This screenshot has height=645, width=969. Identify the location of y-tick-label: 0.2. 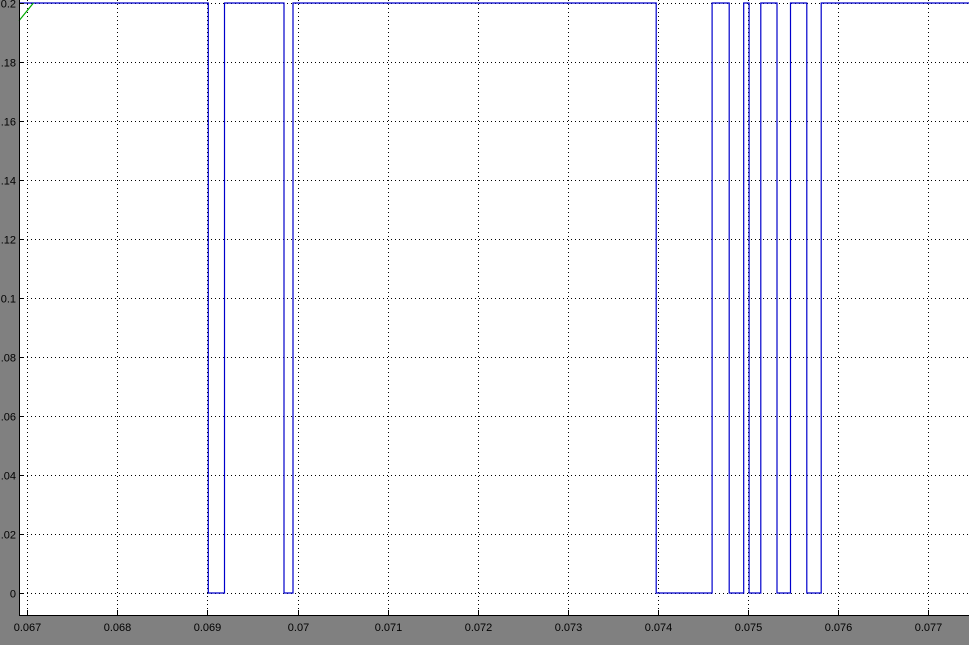
(8, 5).